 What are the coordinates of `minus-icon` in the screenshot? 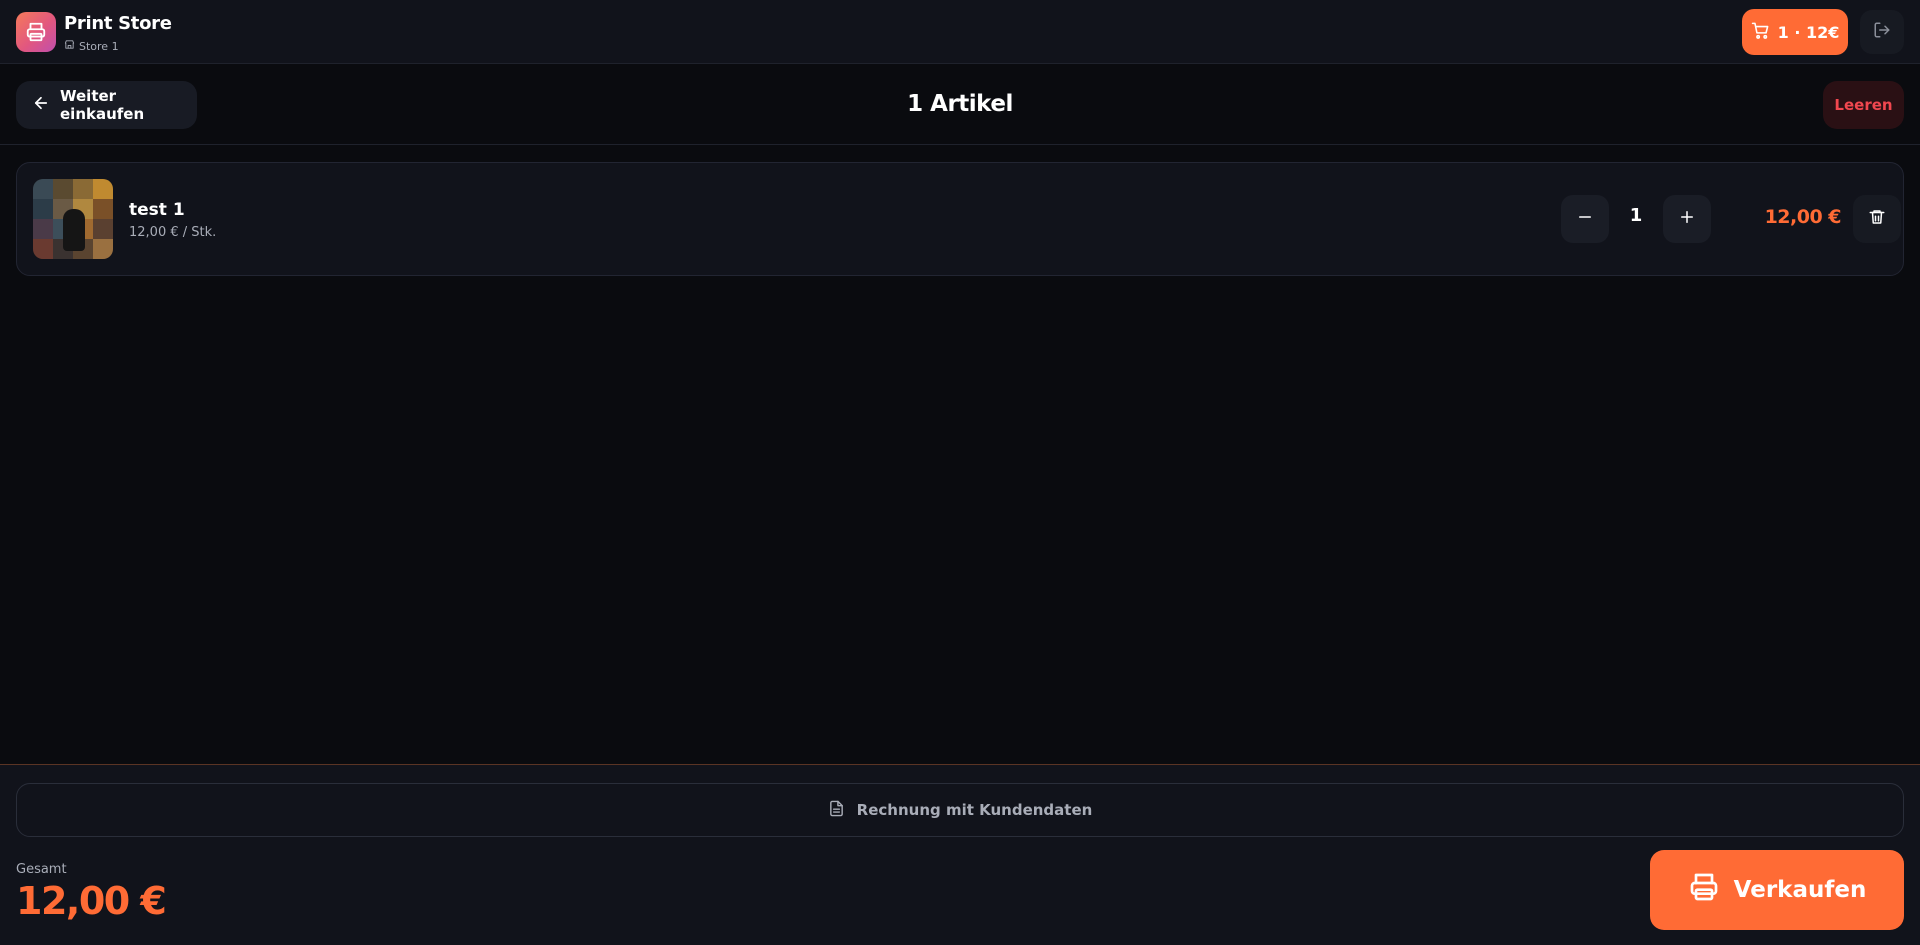 It's located at (1585, 219).